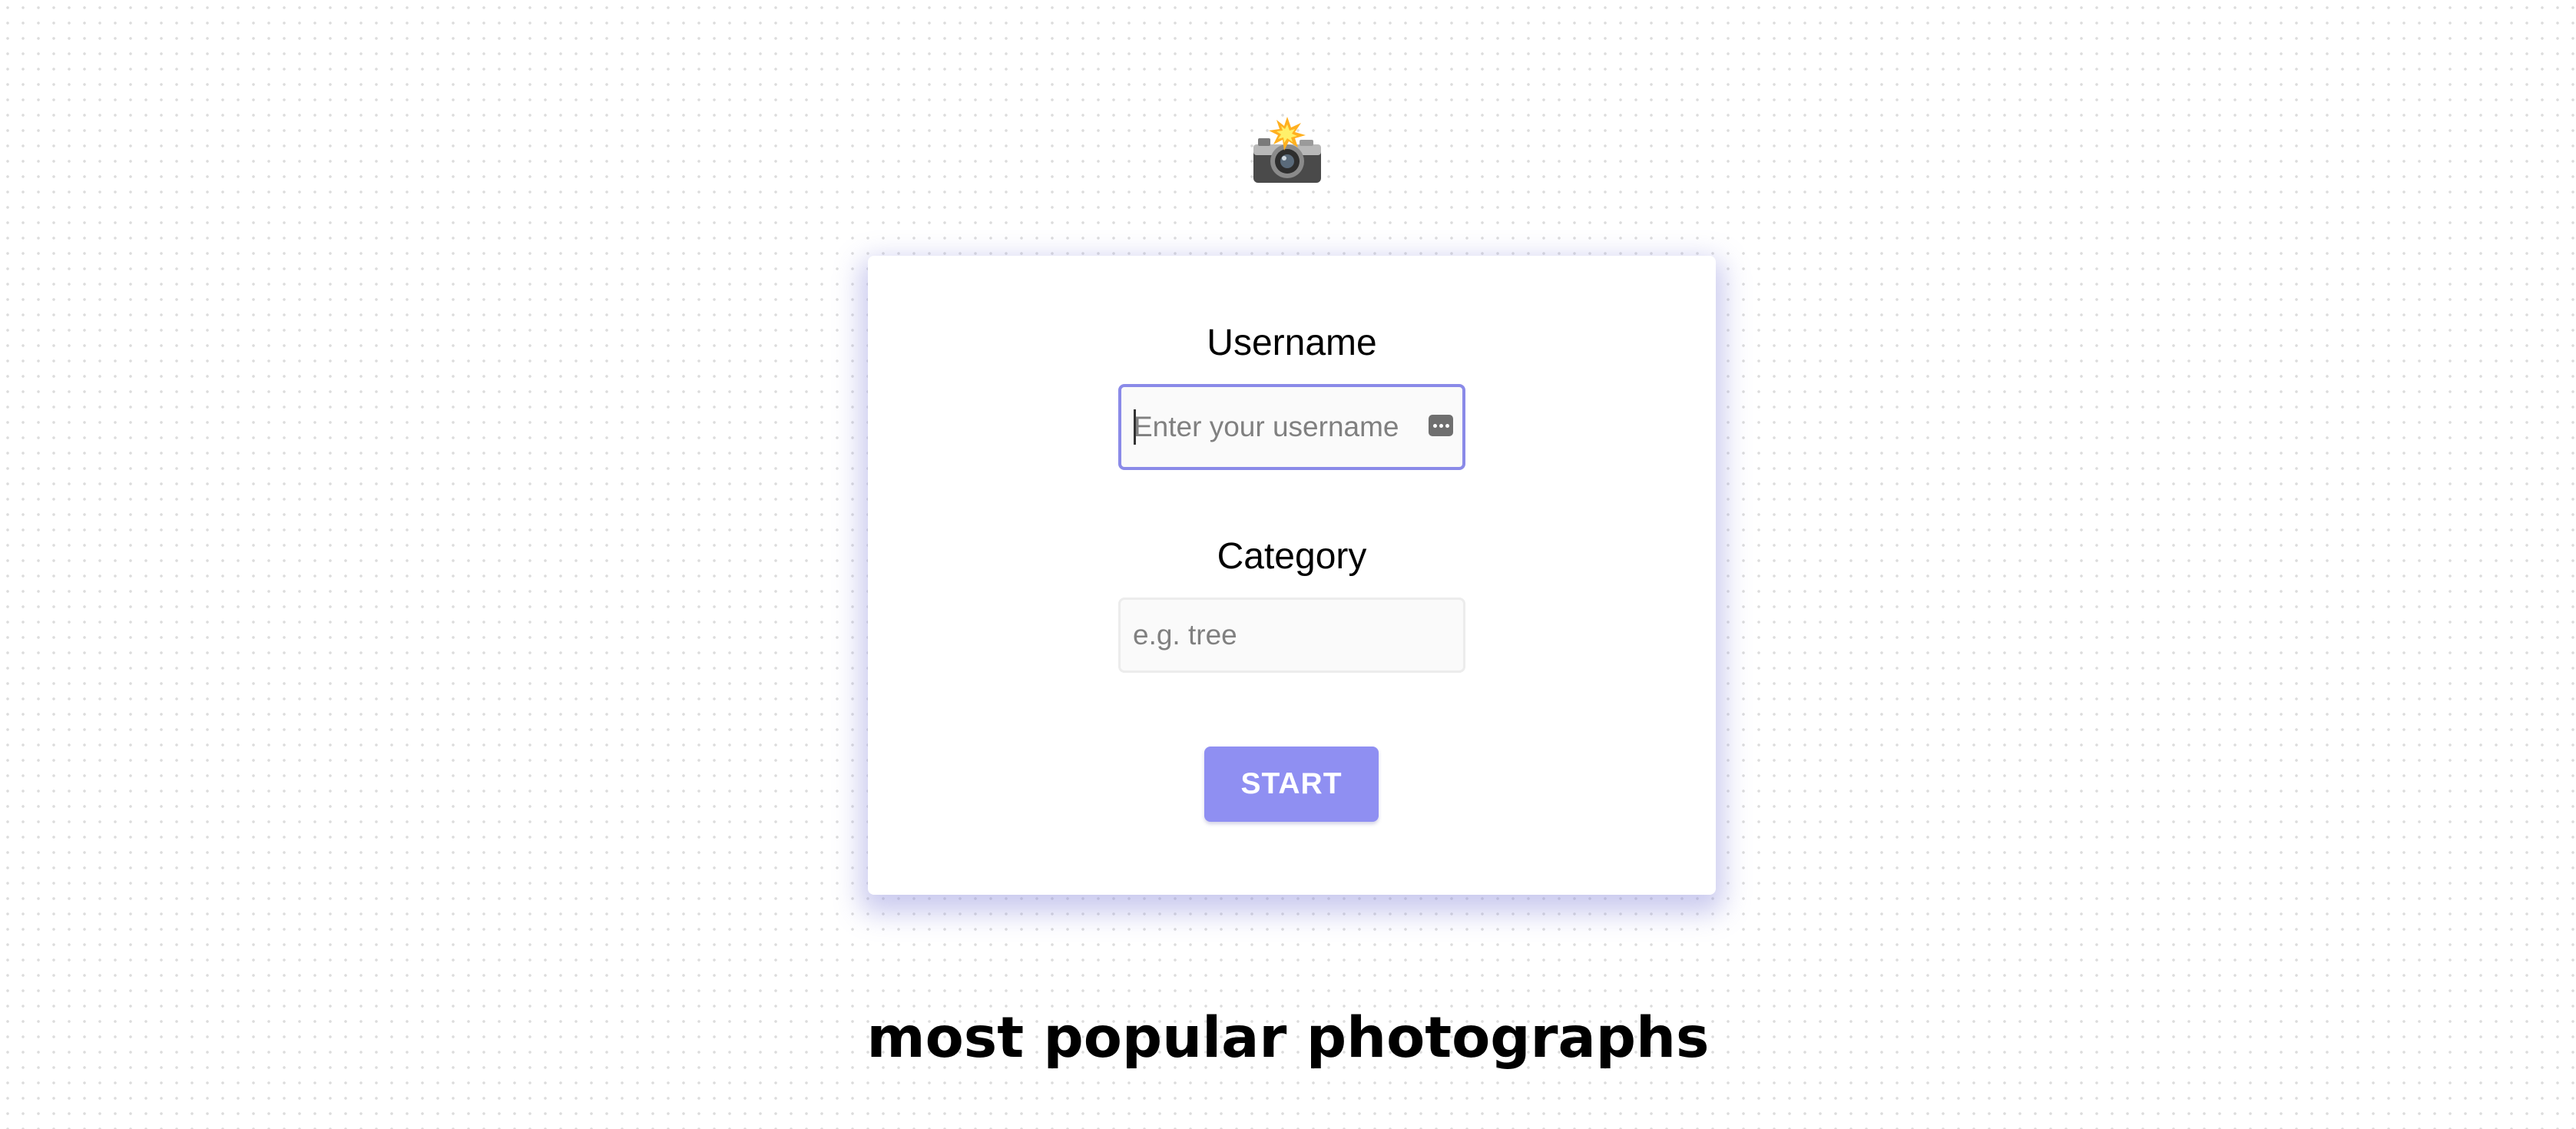 The width and height of the screenshot is (2576, 1129). Describe the element at coordinates (1292, 427) in the screenshot. I see `username-input` at that location.